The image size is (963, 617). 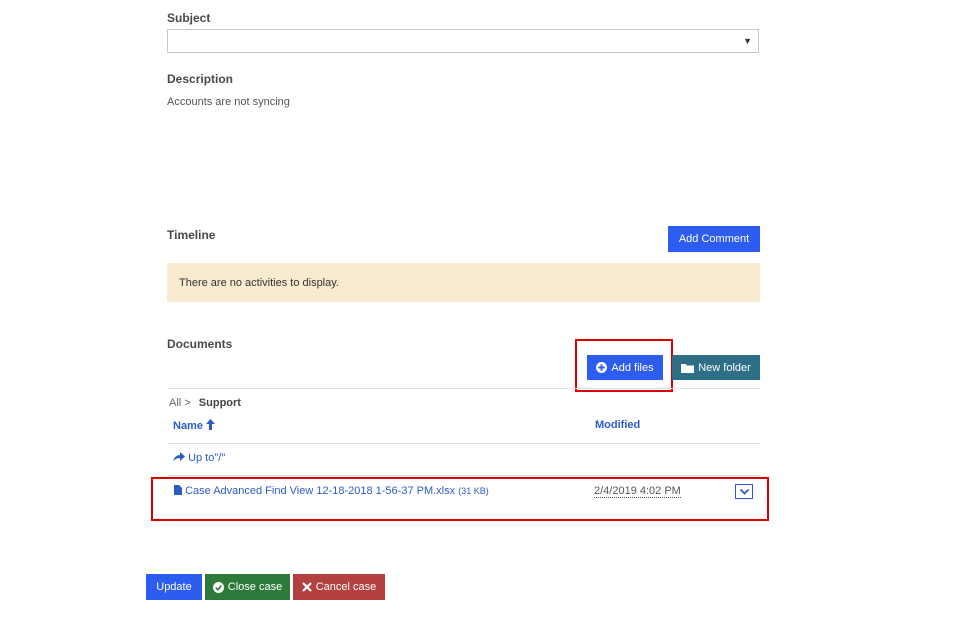 I want to click on add-comment-label: Add Comment, so click(x=714, y=239).